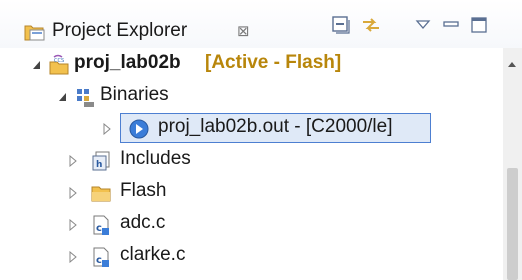  Describe the element at coordinates (134, 94) in the screenshot. I see `binaries-label: Binaries` at that location.